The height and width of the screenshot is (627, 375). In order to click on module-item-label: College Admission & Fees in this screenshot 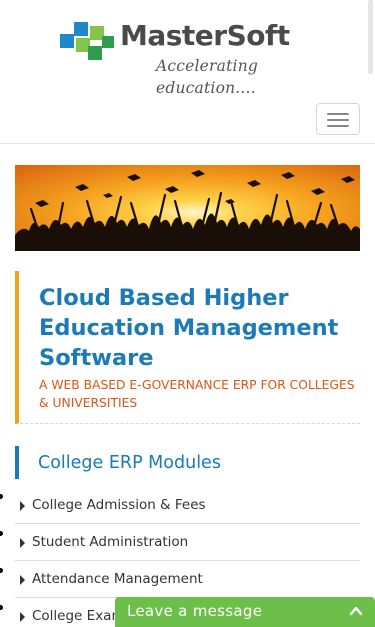, I will do `click(119, 505)`.